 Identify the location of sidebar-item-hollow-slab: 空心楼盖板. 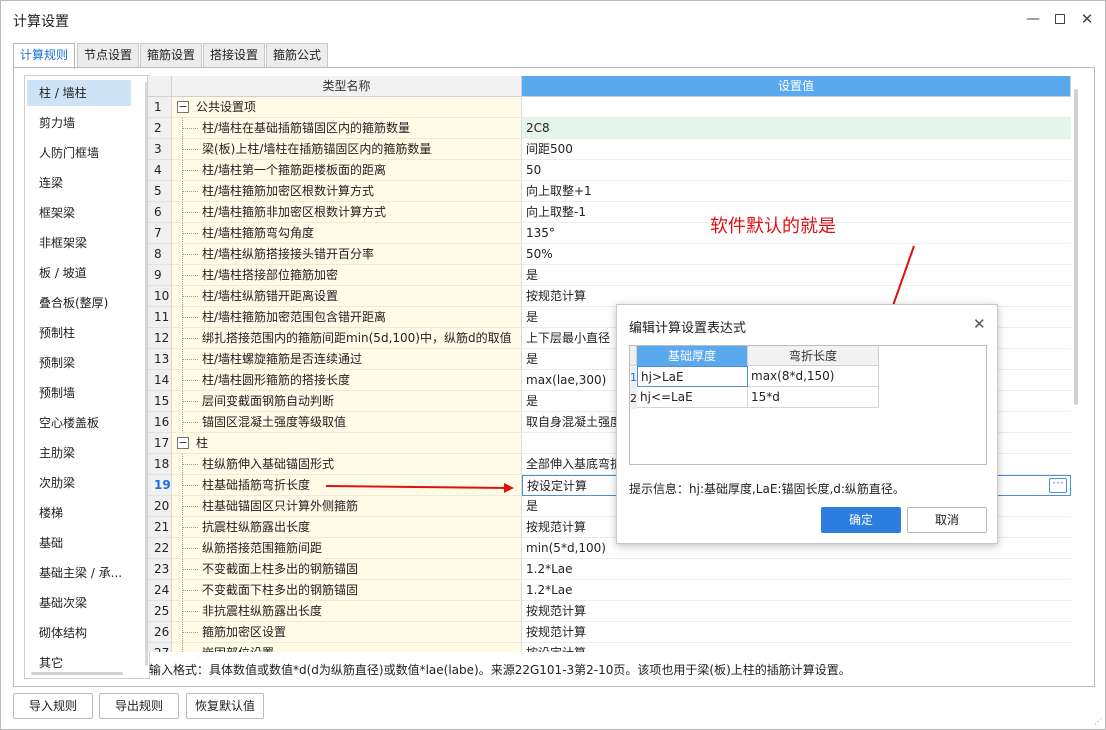
(79, 423).